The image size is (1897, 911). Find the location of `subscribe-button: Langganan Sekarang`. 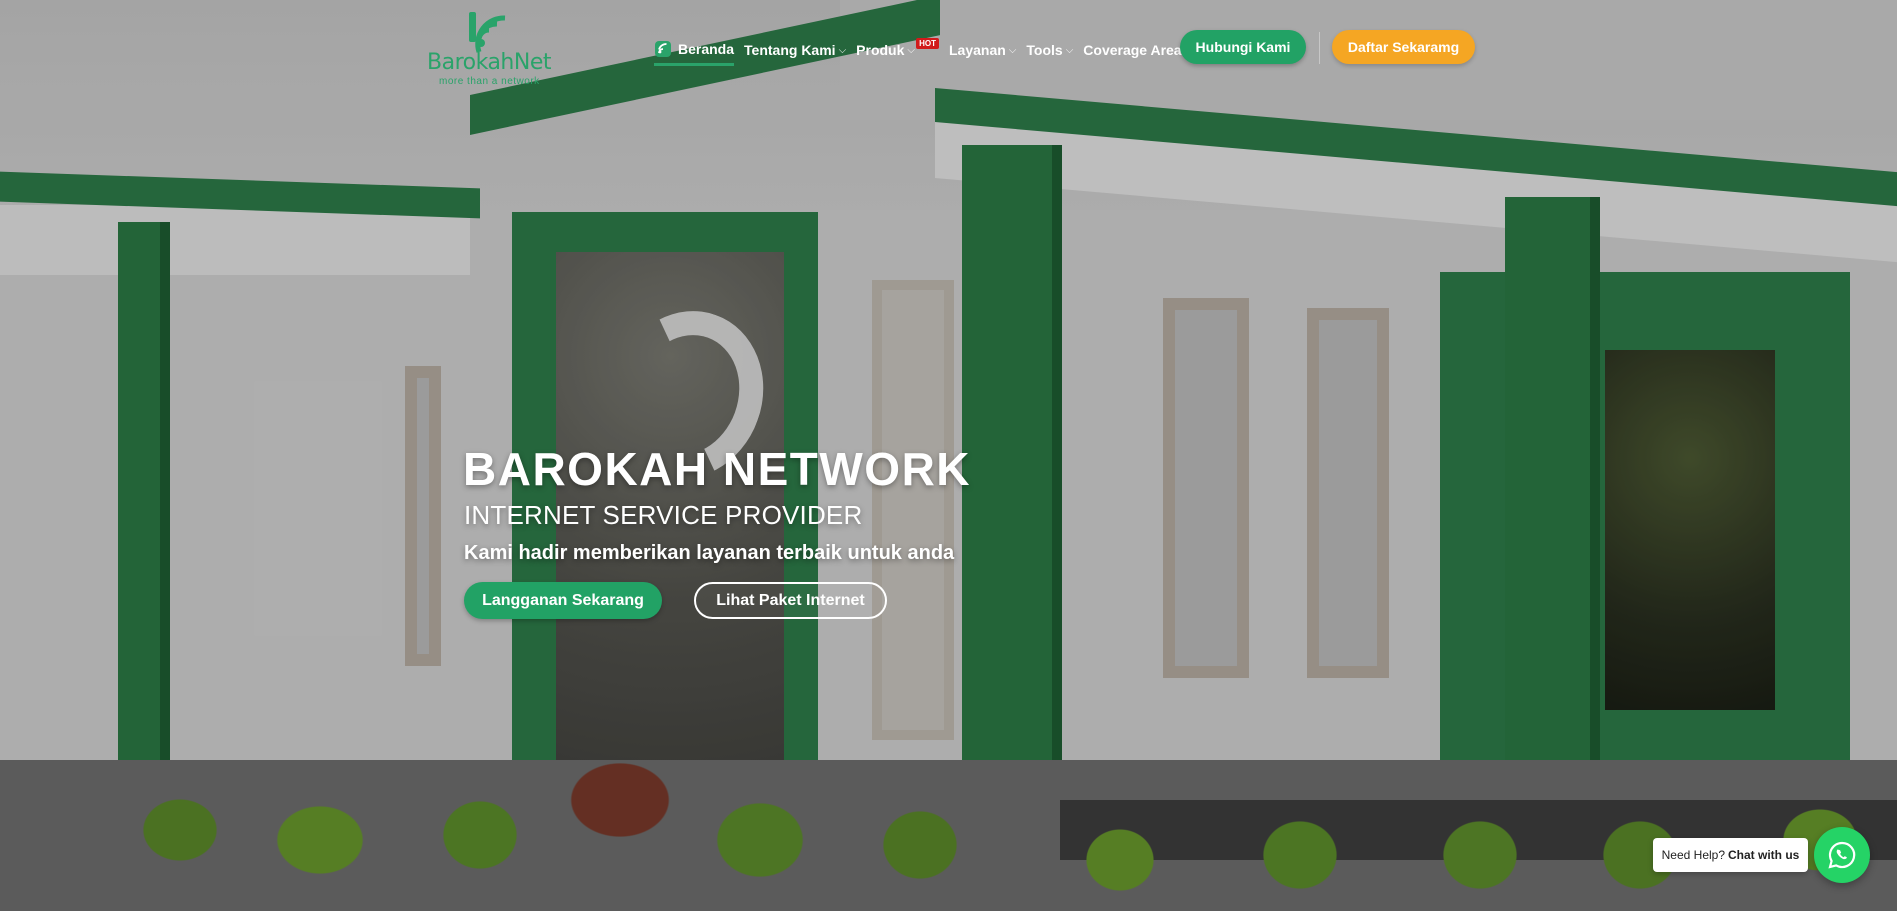

subscribe-button: Langganan Sekarang is located at coordinates (563, 600).